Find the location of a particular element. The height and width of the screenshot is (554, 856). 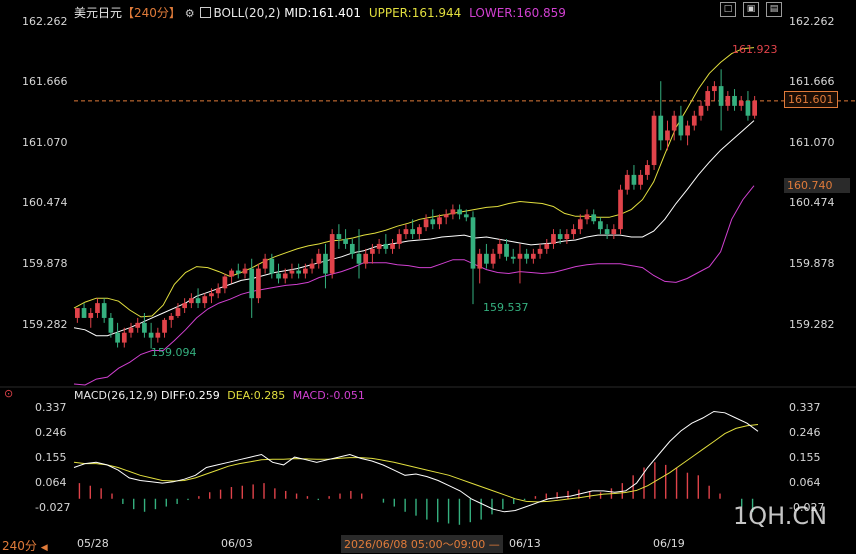

price-tick-left: 159.282 is located at coordinates (45, 324).